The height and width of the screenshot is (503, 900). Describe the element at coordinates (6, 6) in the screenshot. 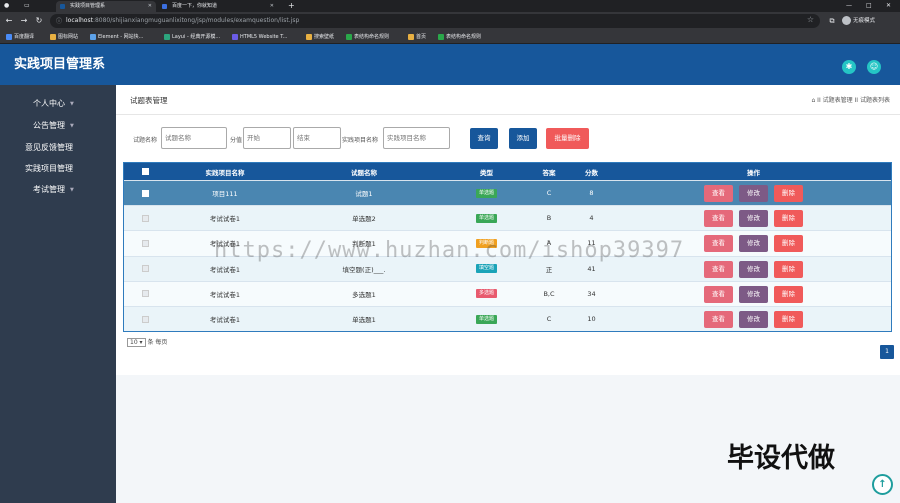

I see `window-menu-icon: ●` at that location.